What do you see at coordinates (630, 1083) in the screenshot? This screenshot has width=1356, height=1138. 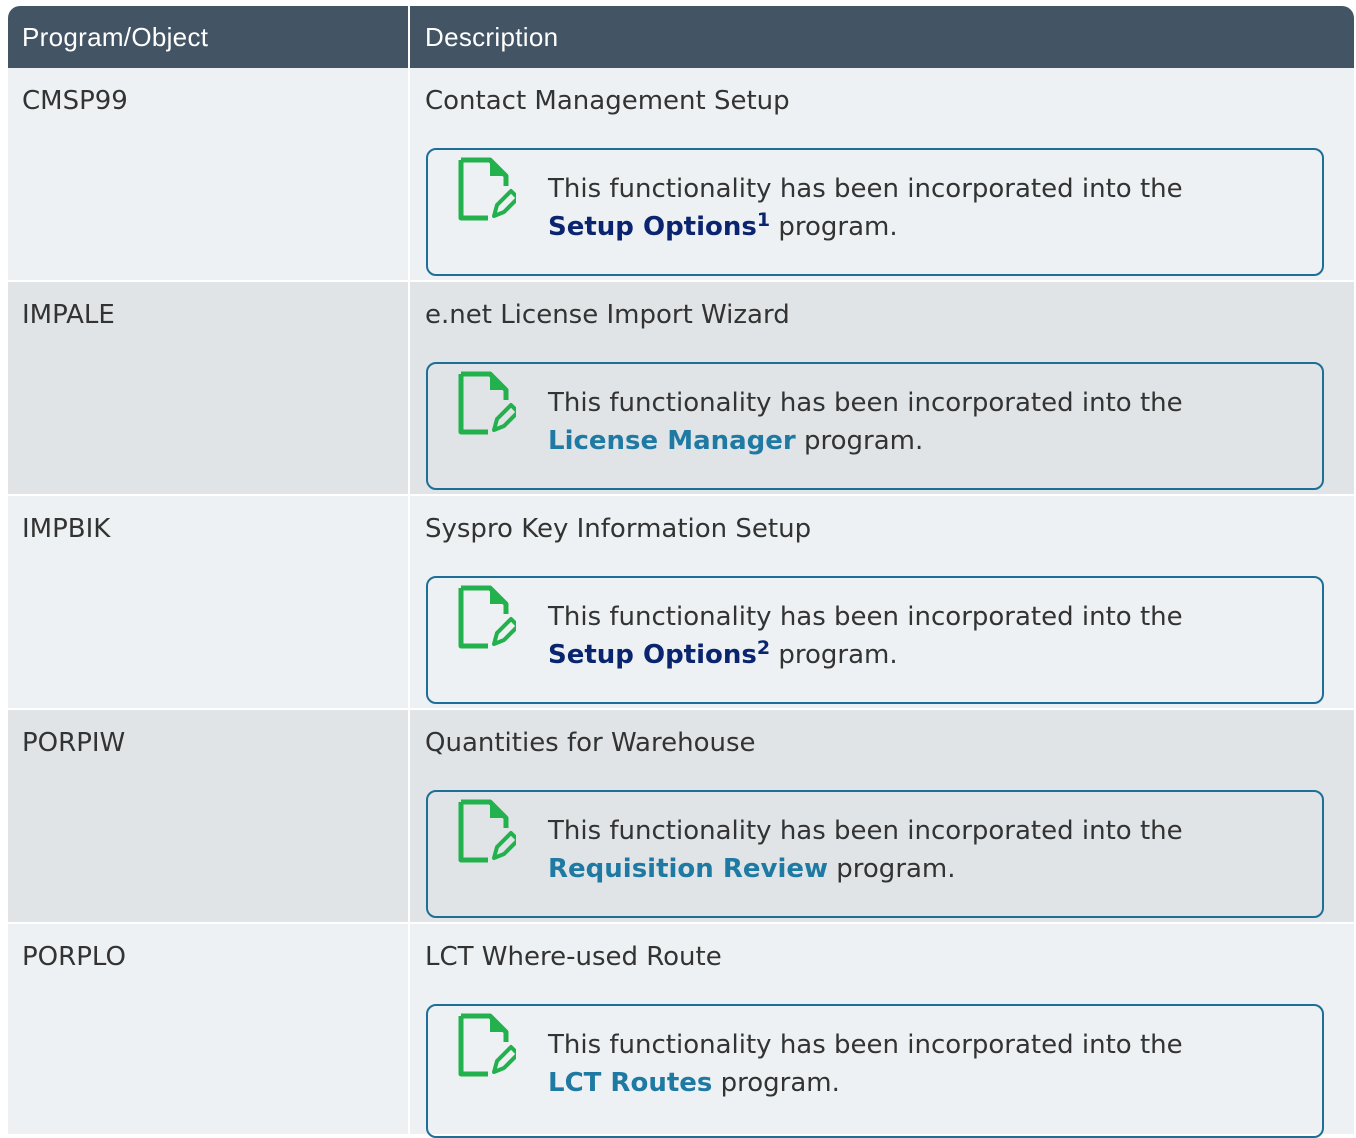 I see `program-link: LCT Routes` at bounding box center [630, 1083].